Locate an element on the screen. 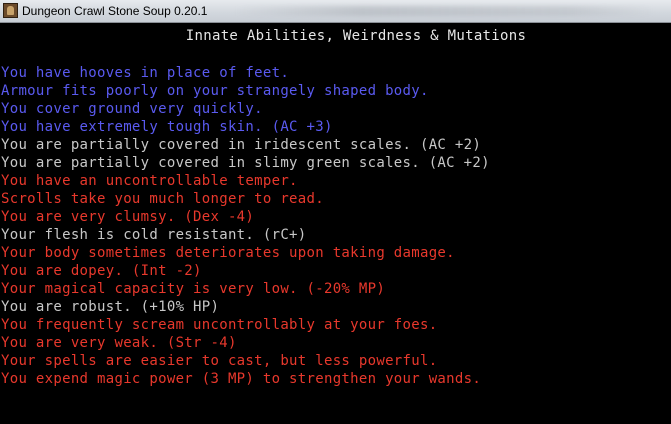 The width and height of the screenshot is (671, 424). mutation-line: You have extremely tough skin. (AC +3) is located at coordinates (167, 127).